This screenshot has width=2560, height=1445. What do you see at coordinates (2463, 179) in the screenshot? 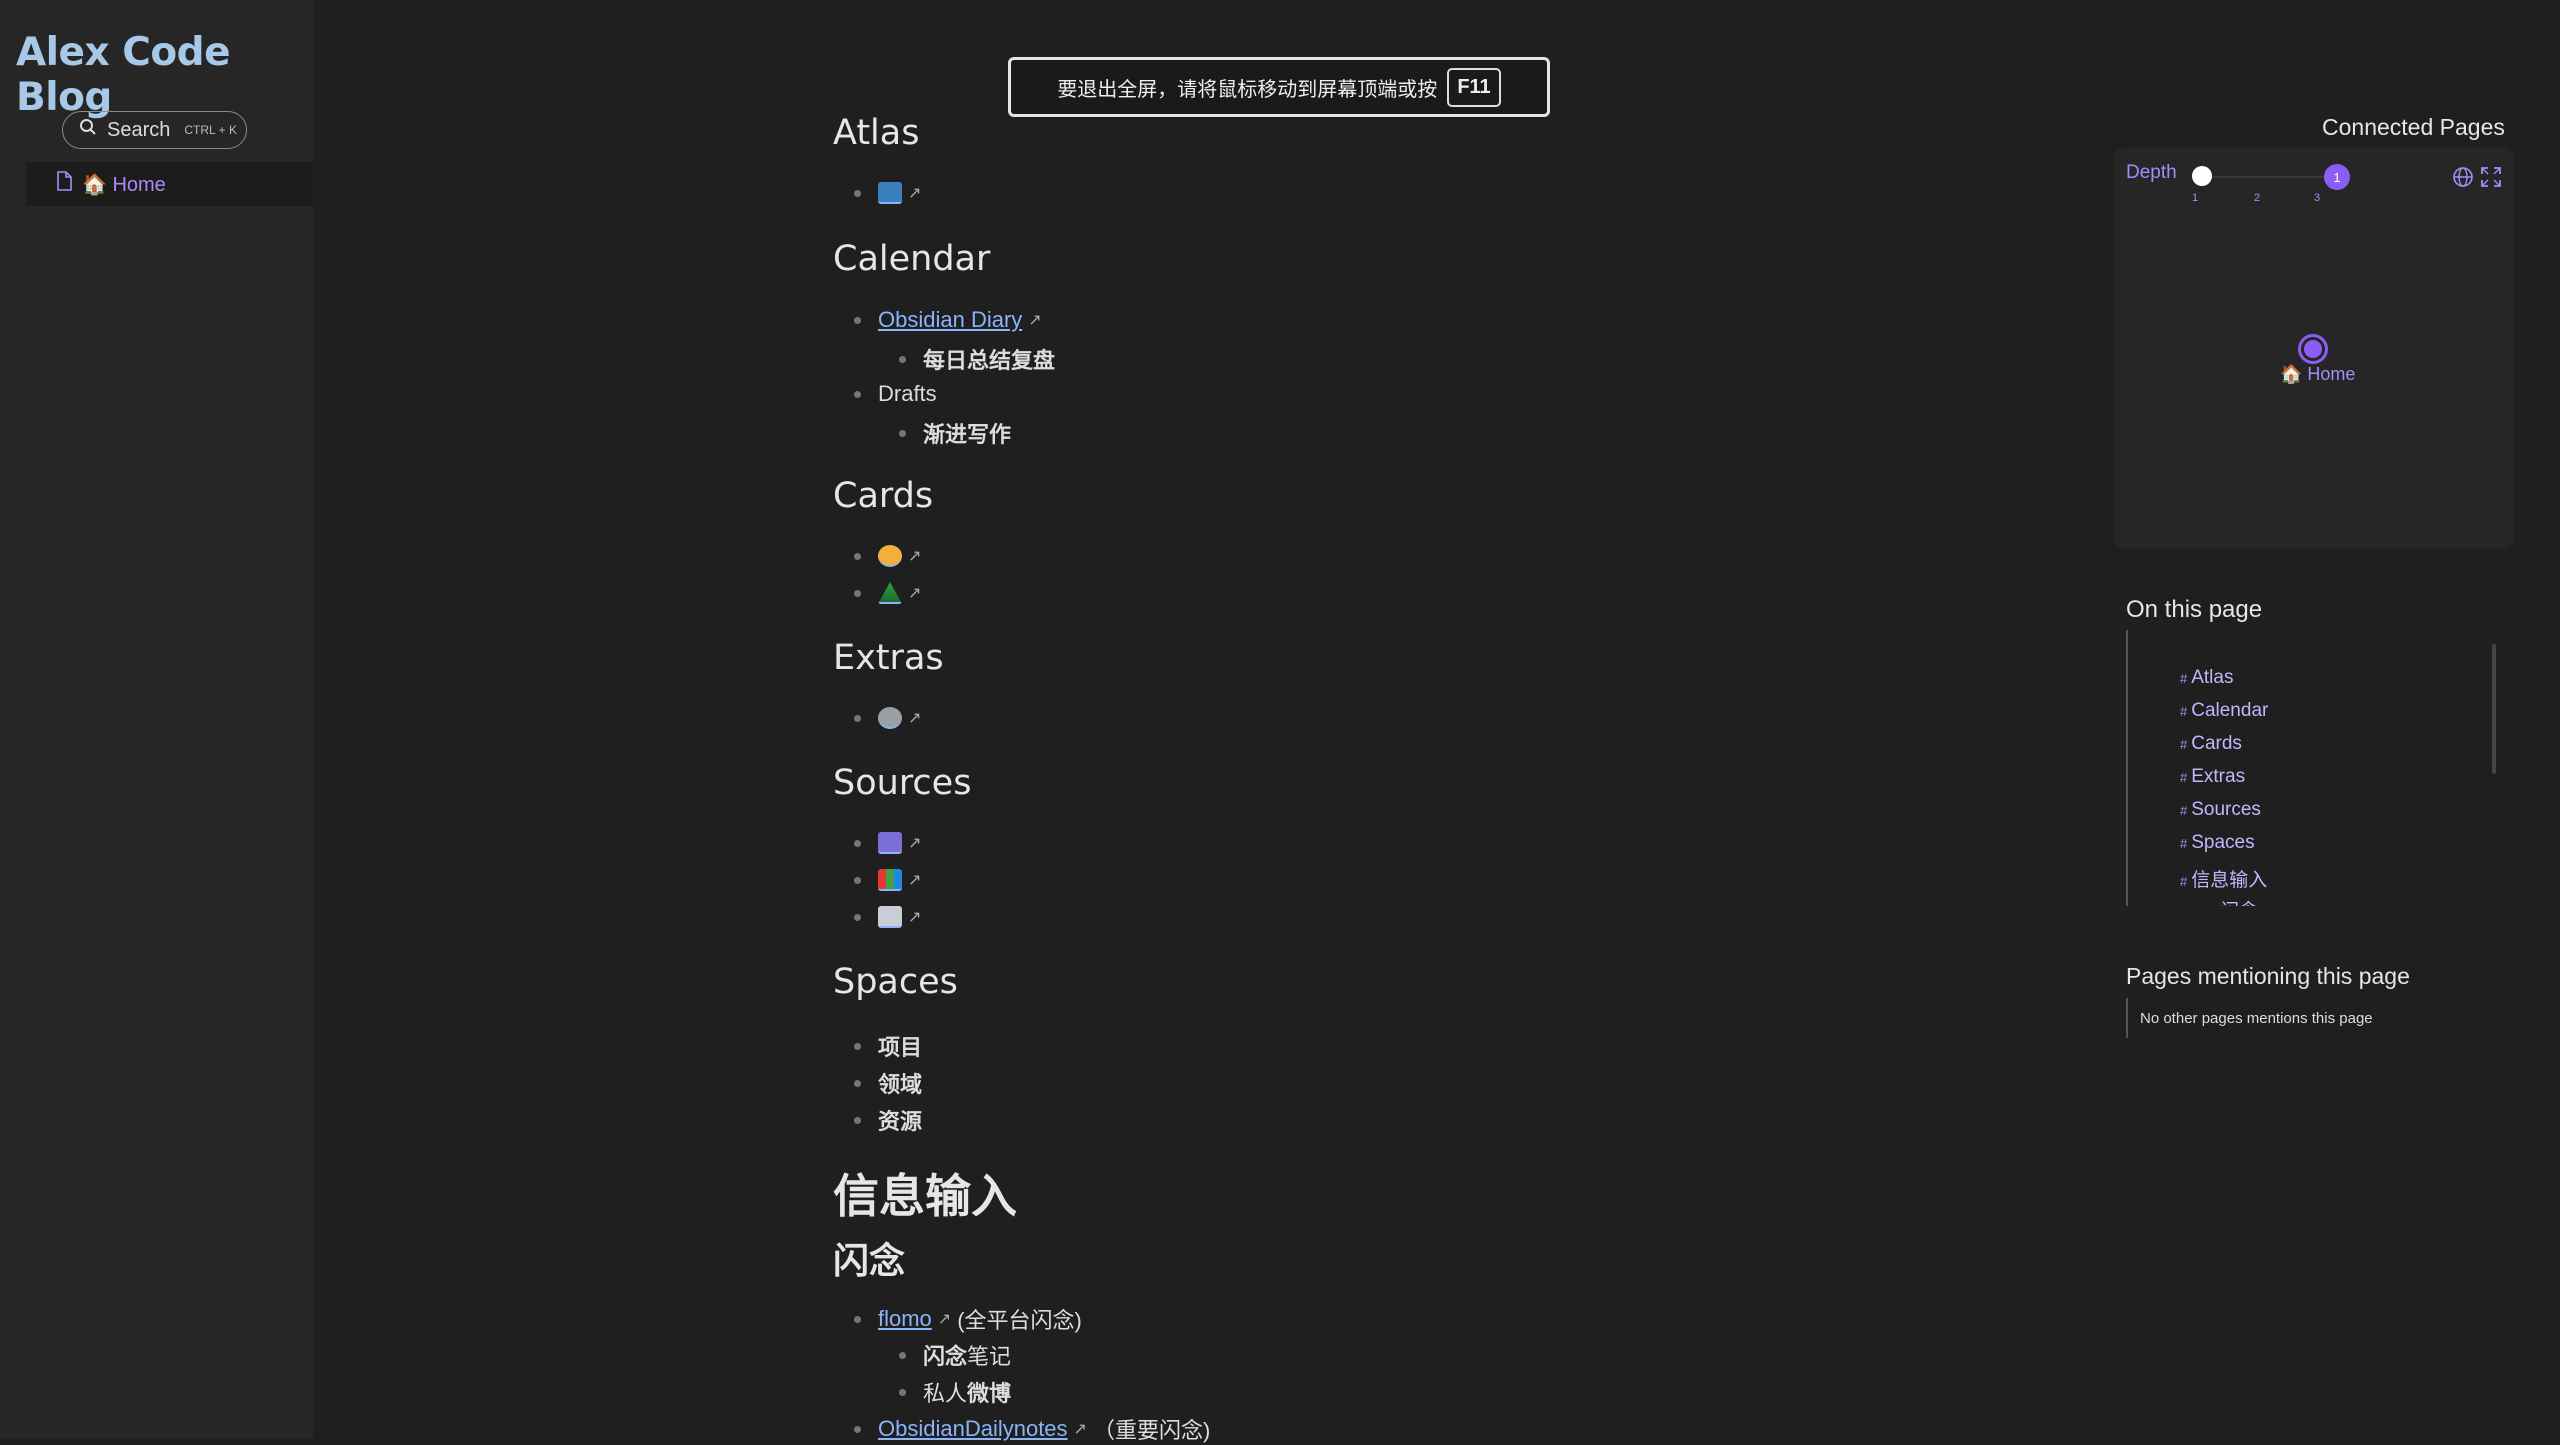
I see `globe-icon` at bounding box center [2463, 179].